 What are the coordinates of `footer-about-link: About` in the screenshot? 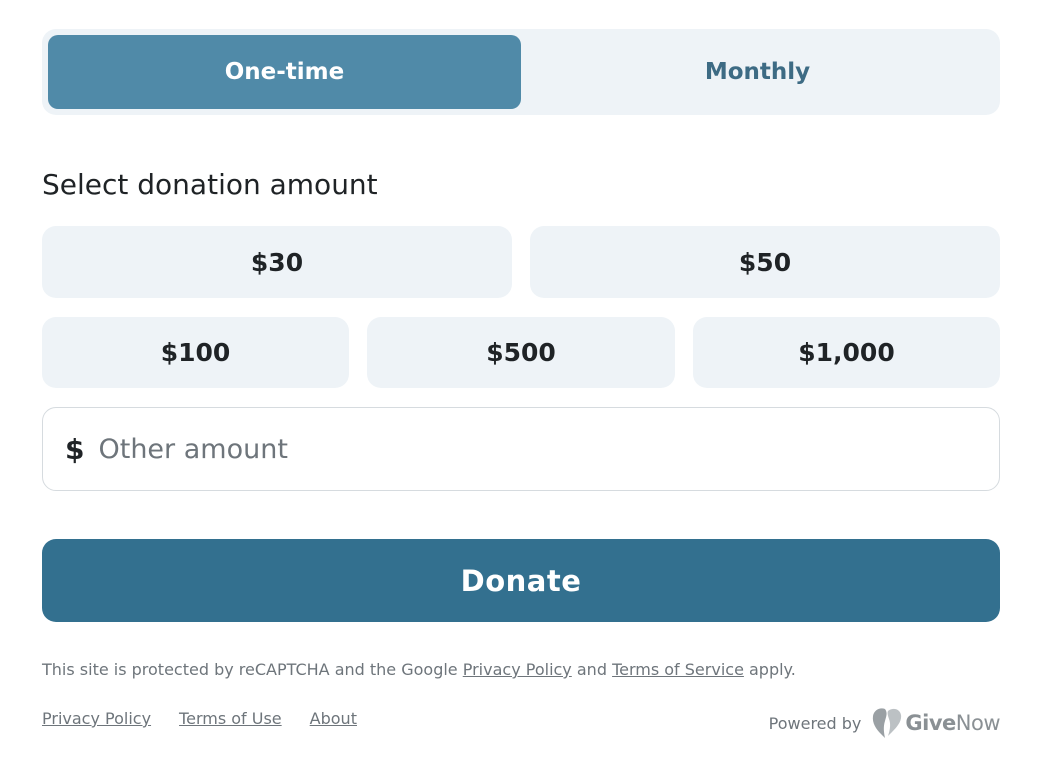 It's located at (333, 718).